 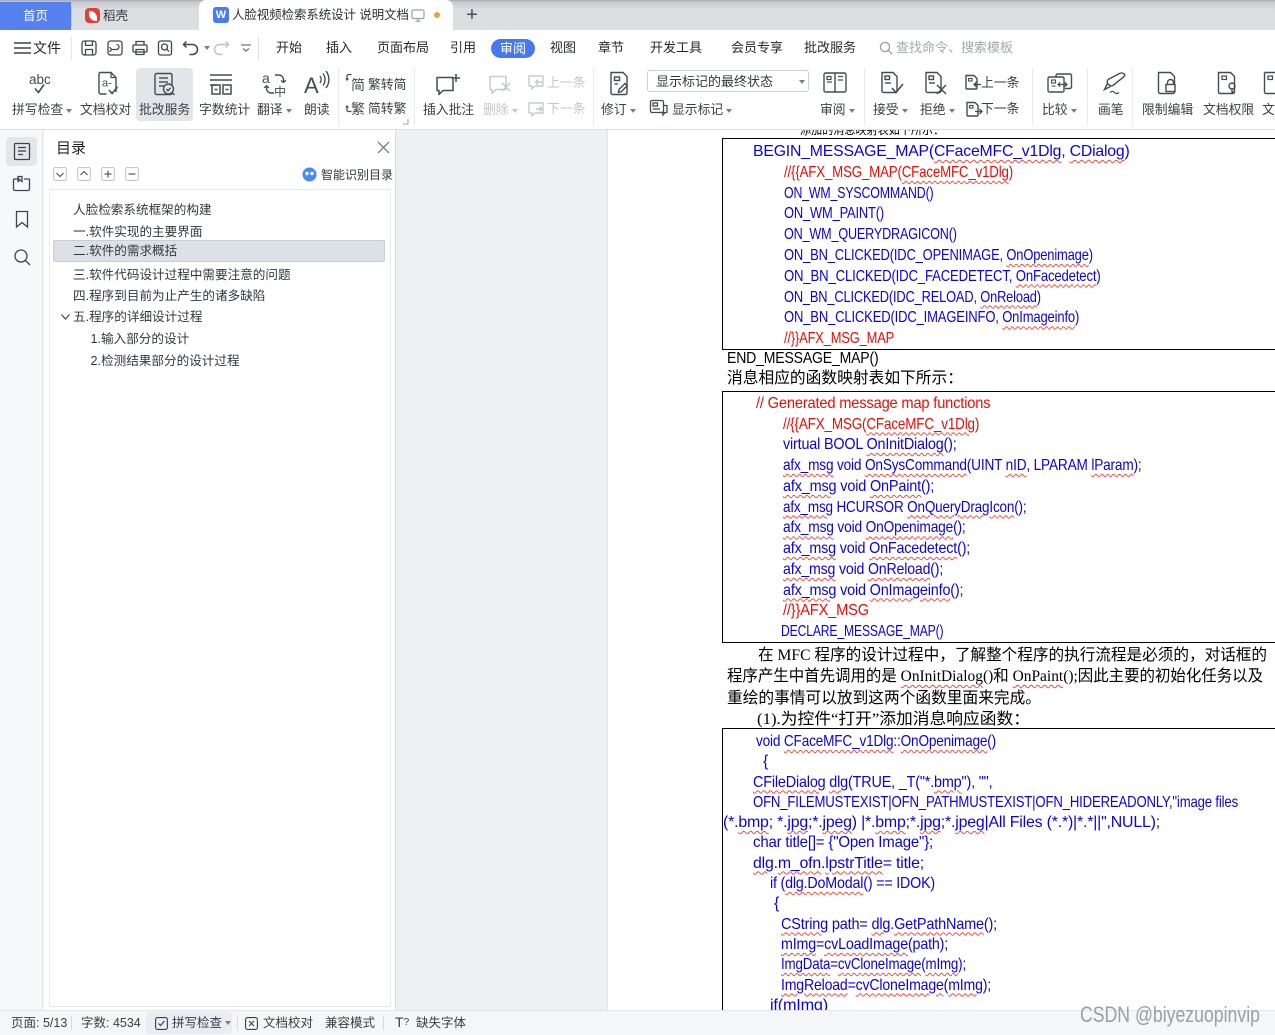 What do you see at coordinates (280, 91) in the screenshot?
I see `svg-text: 中` at bounding box center [280, 91].